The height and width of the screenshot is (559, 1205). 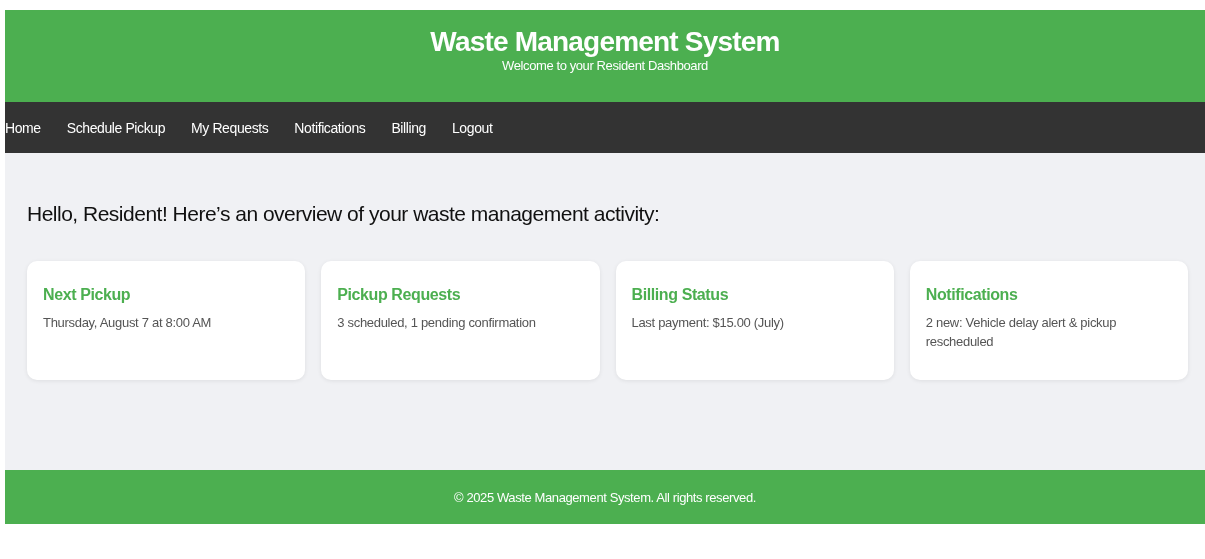 What do you see at coordinates (230, 127) in the screenshot?
I see `nav-link: My Requests` at bounding box center [230, 127].